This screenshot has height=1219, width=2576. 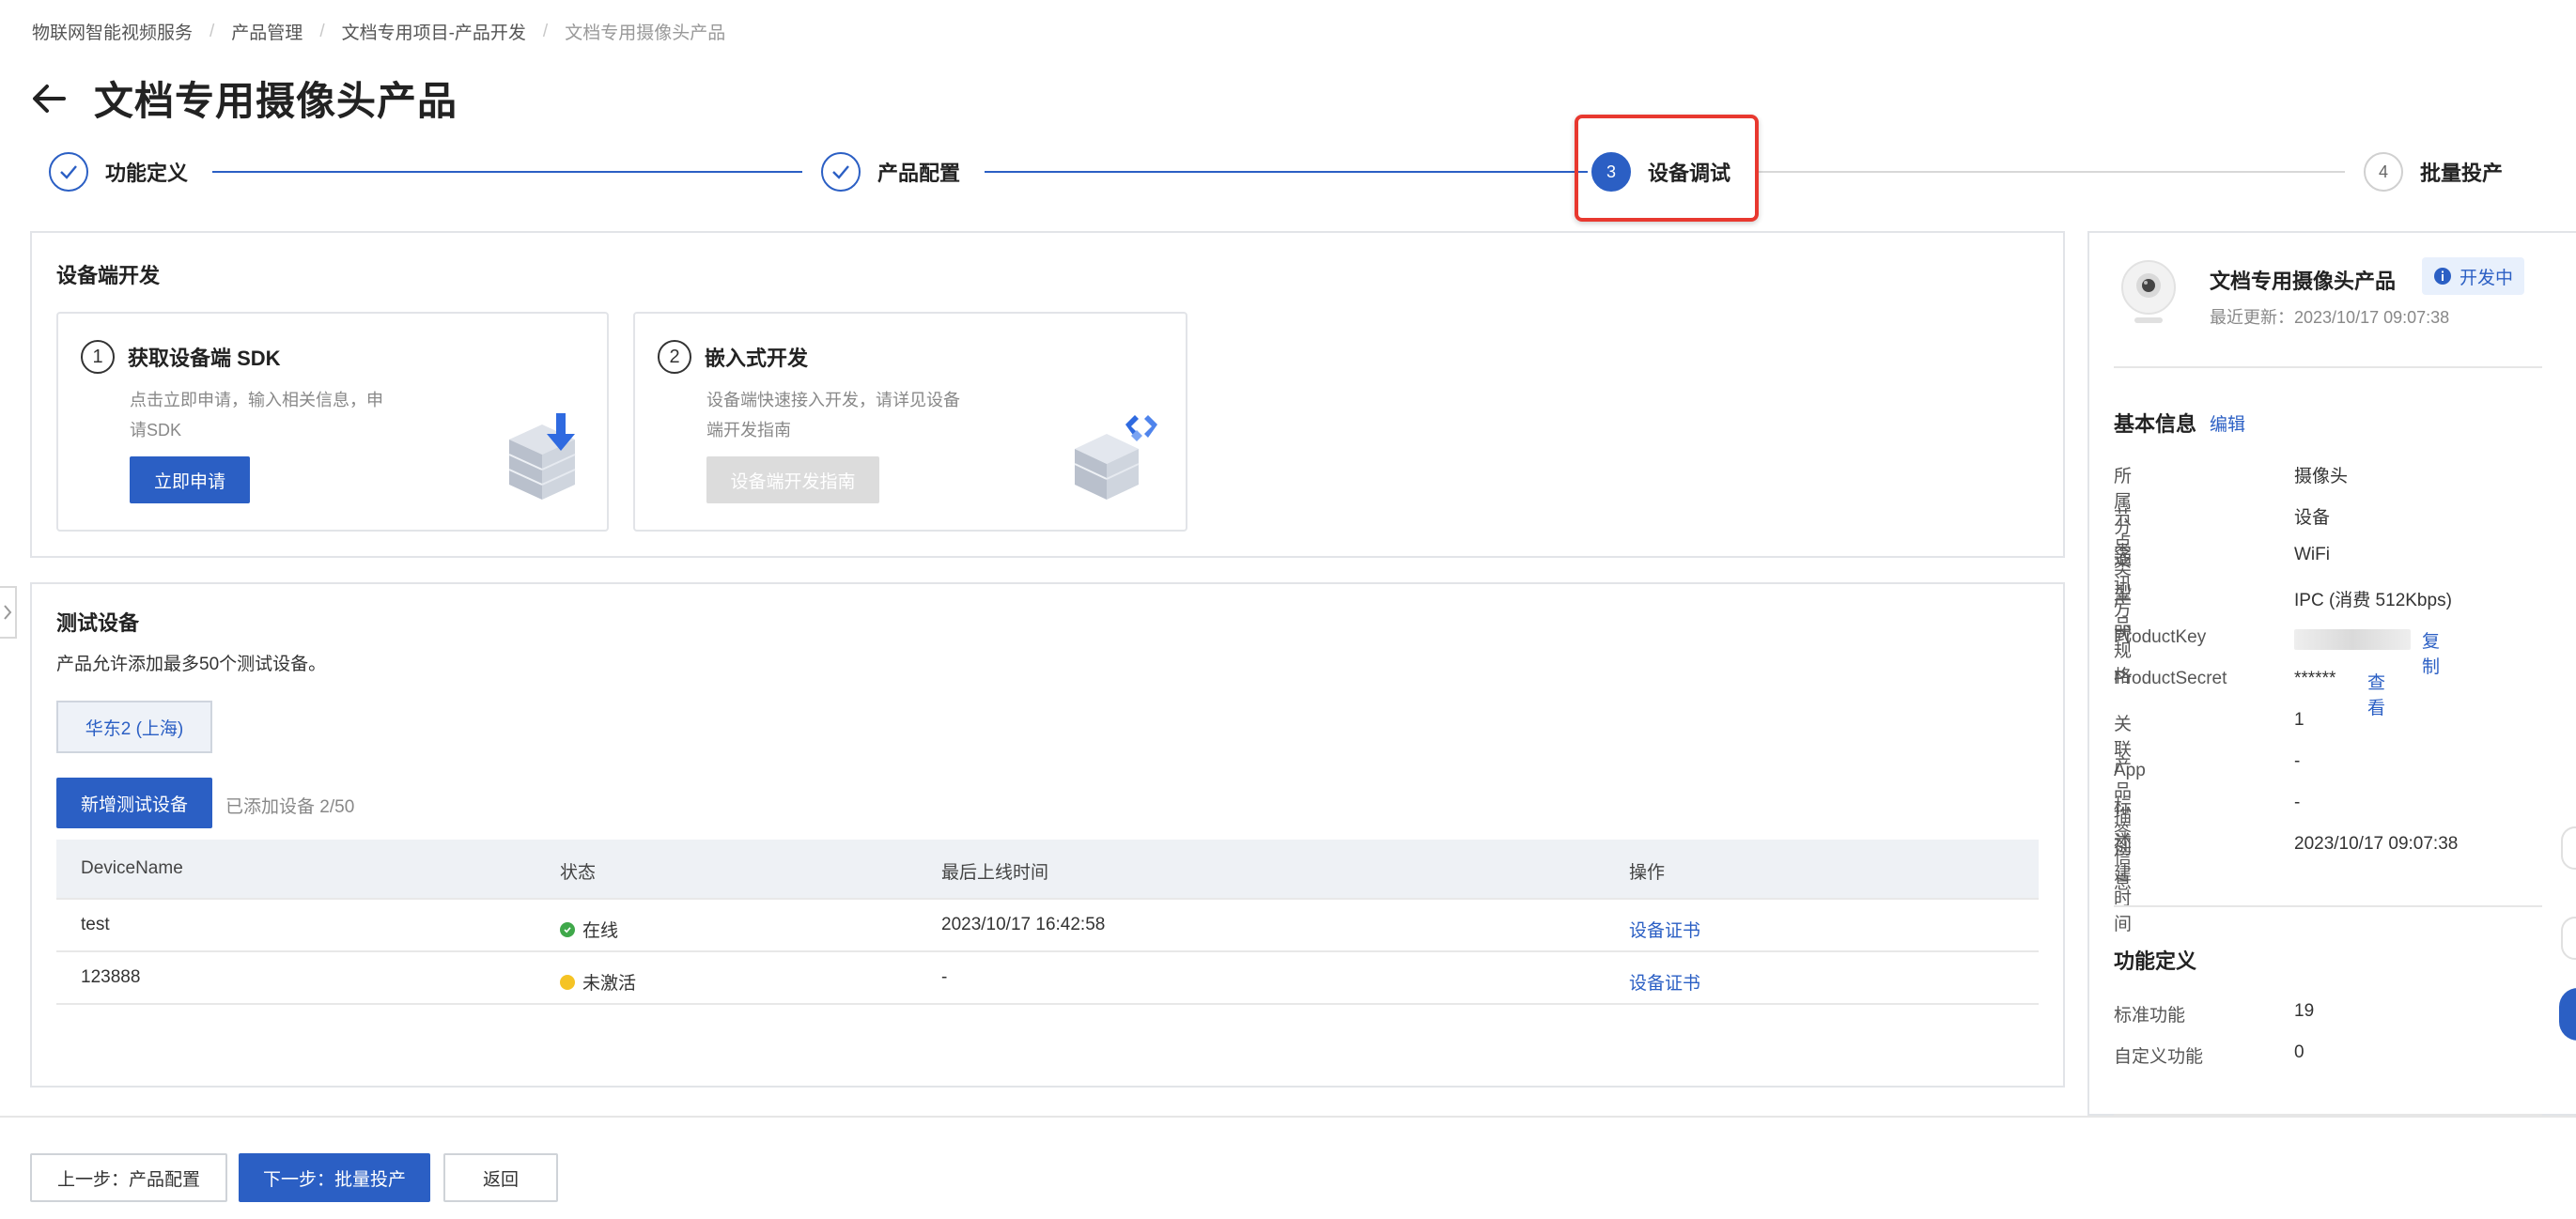 I want to click on status-text: 在线, so click(x=600, y=931).